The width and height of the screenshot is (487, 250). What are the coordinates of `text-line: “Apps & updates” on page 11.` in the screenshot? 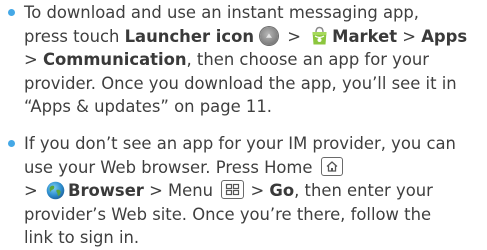 It's located at (148, 107).